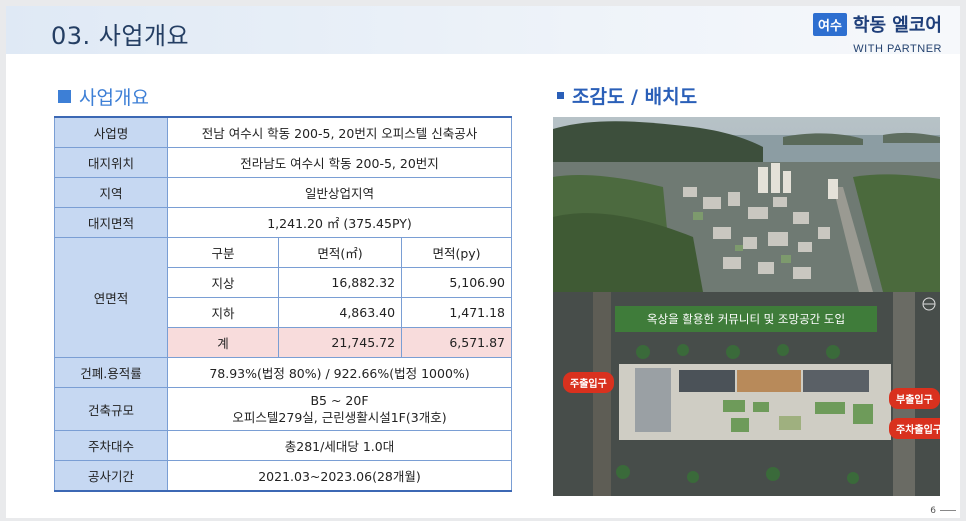 This screenshot has height=521, width=966. I want to click on row-value: 총281/세대당 1.0대, so click(339, 445).